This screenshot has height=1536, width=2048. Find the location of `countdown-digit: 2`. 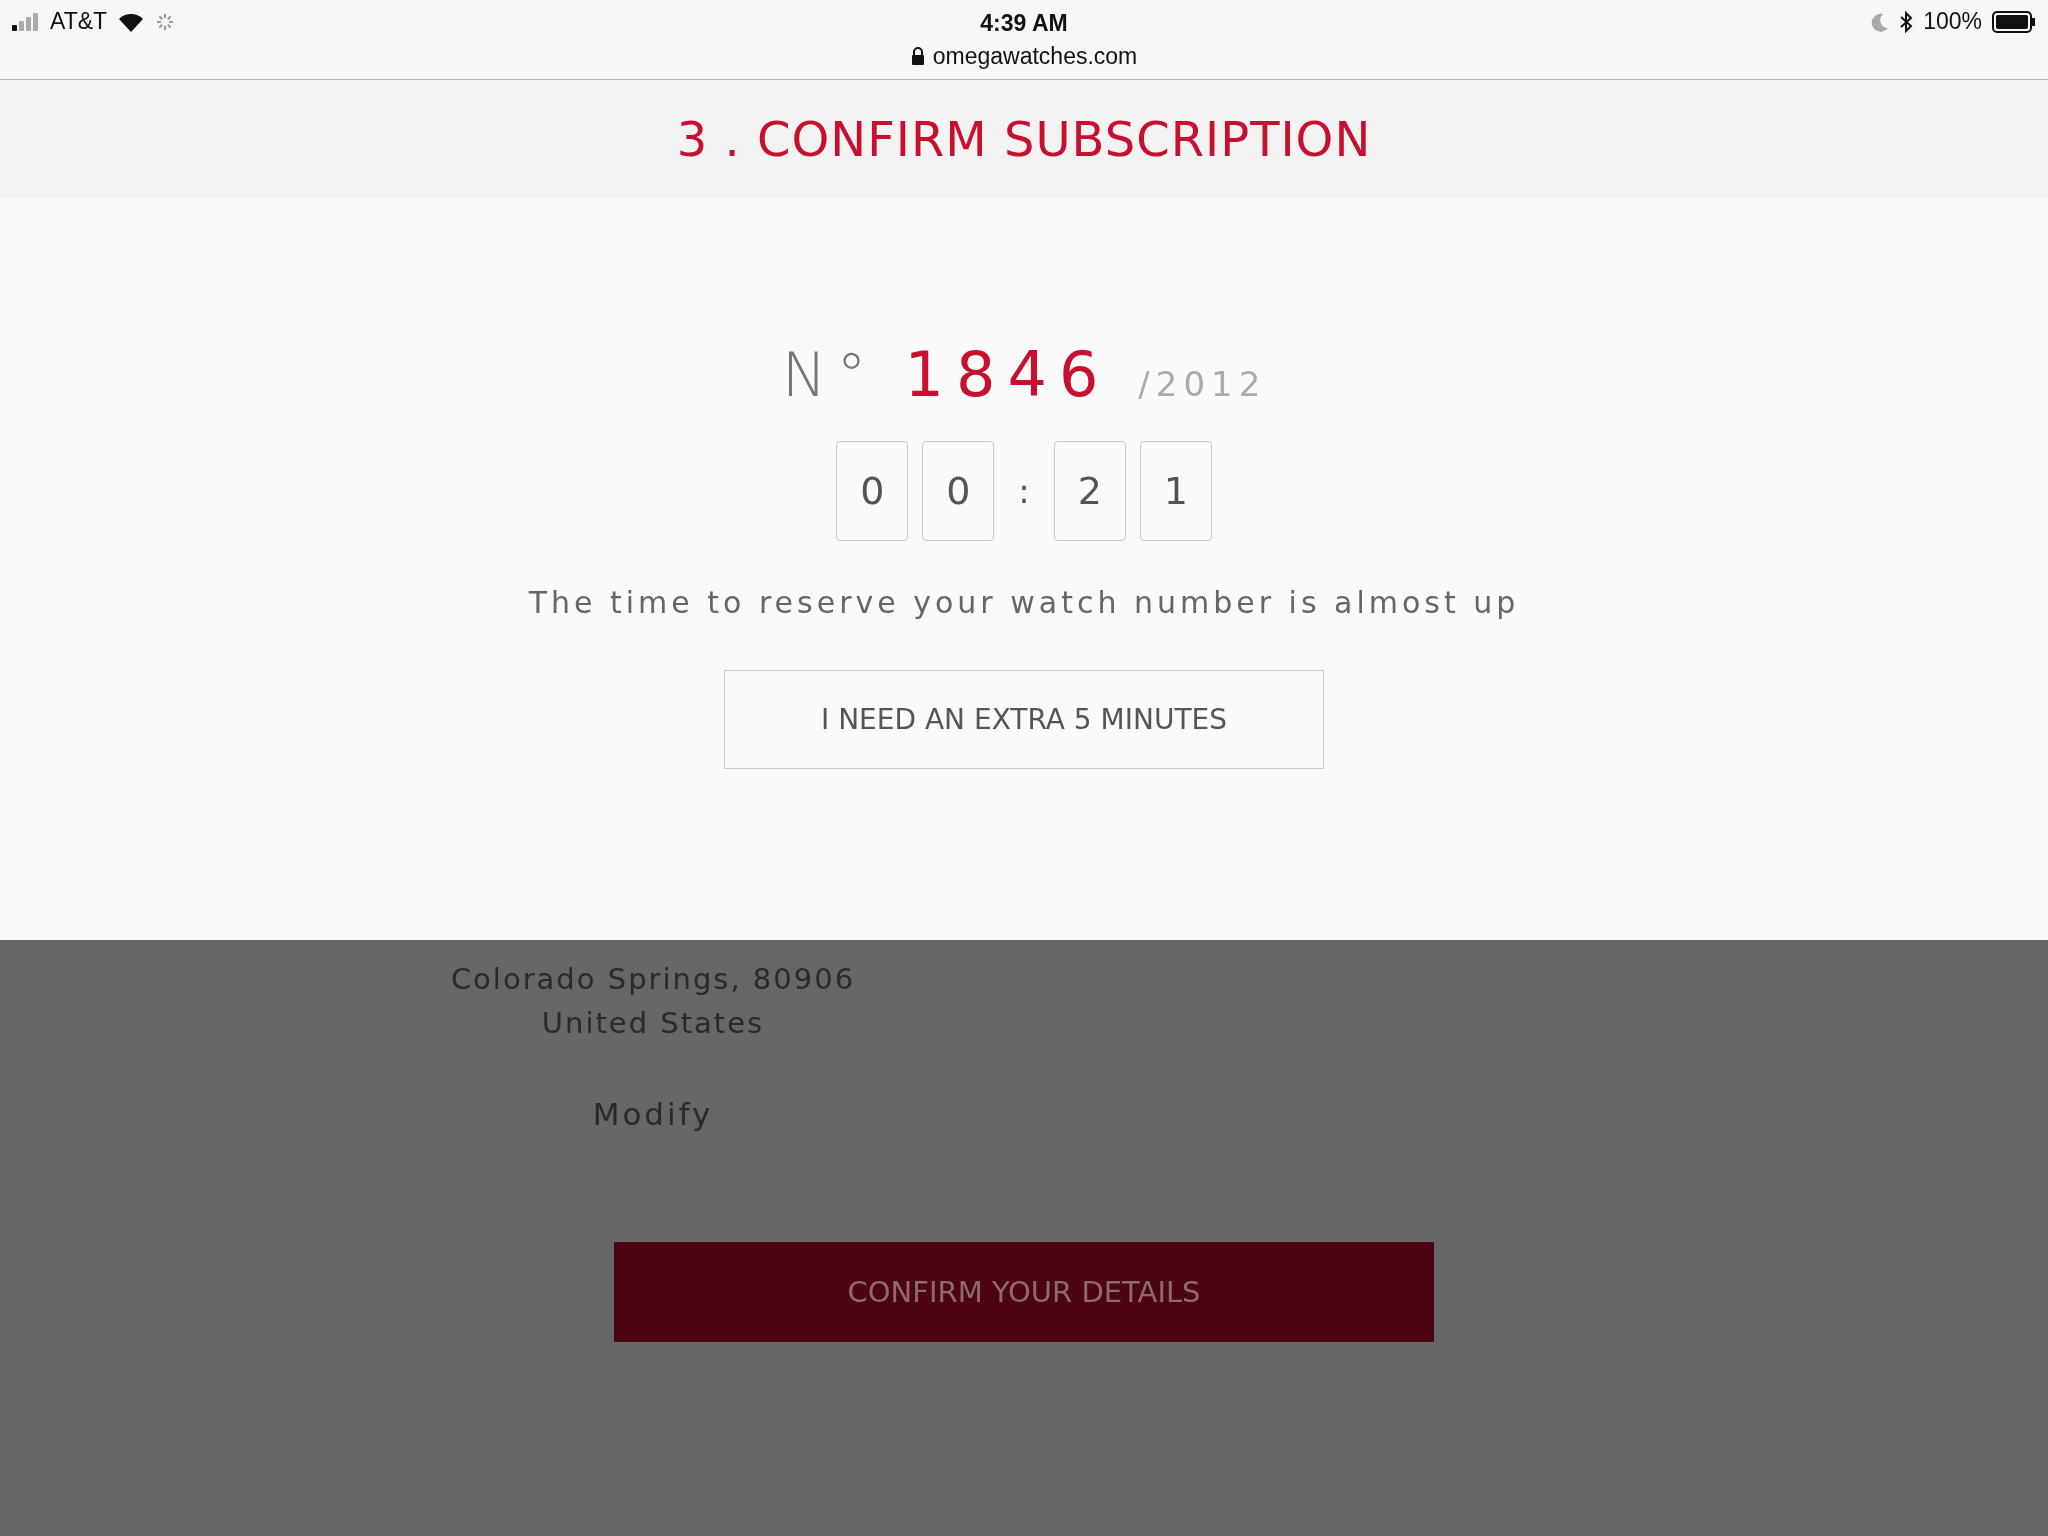

countdown-digit: 2 is located at coordinates (1089, 491).